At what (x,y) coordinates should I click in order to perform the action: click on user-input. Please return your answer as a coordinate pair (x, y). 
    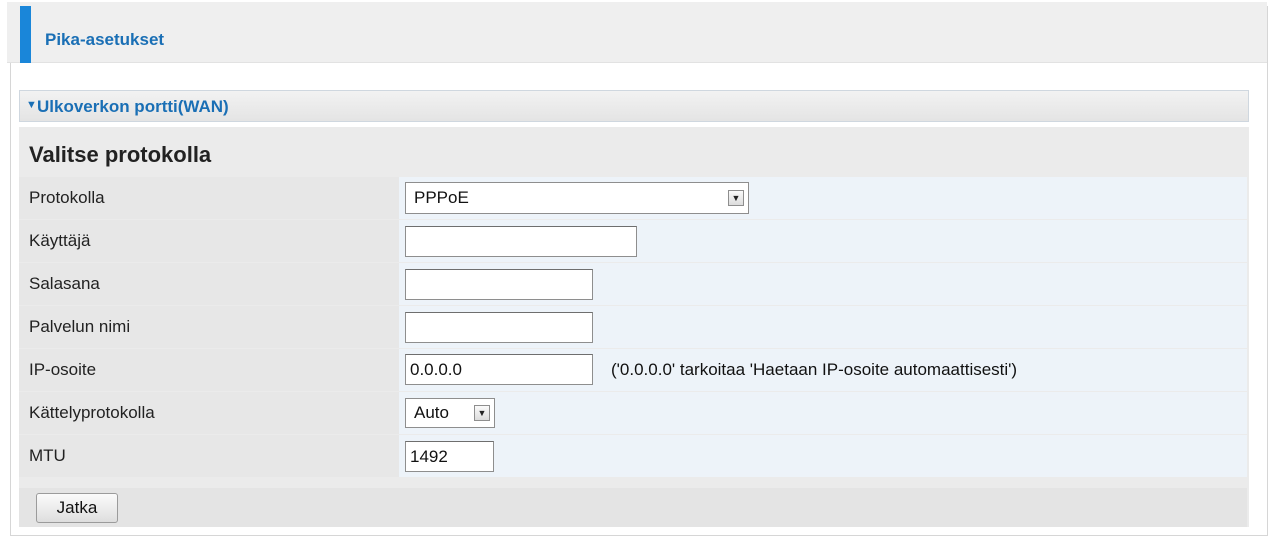
    Looking at the image, I should click on (521, 241).